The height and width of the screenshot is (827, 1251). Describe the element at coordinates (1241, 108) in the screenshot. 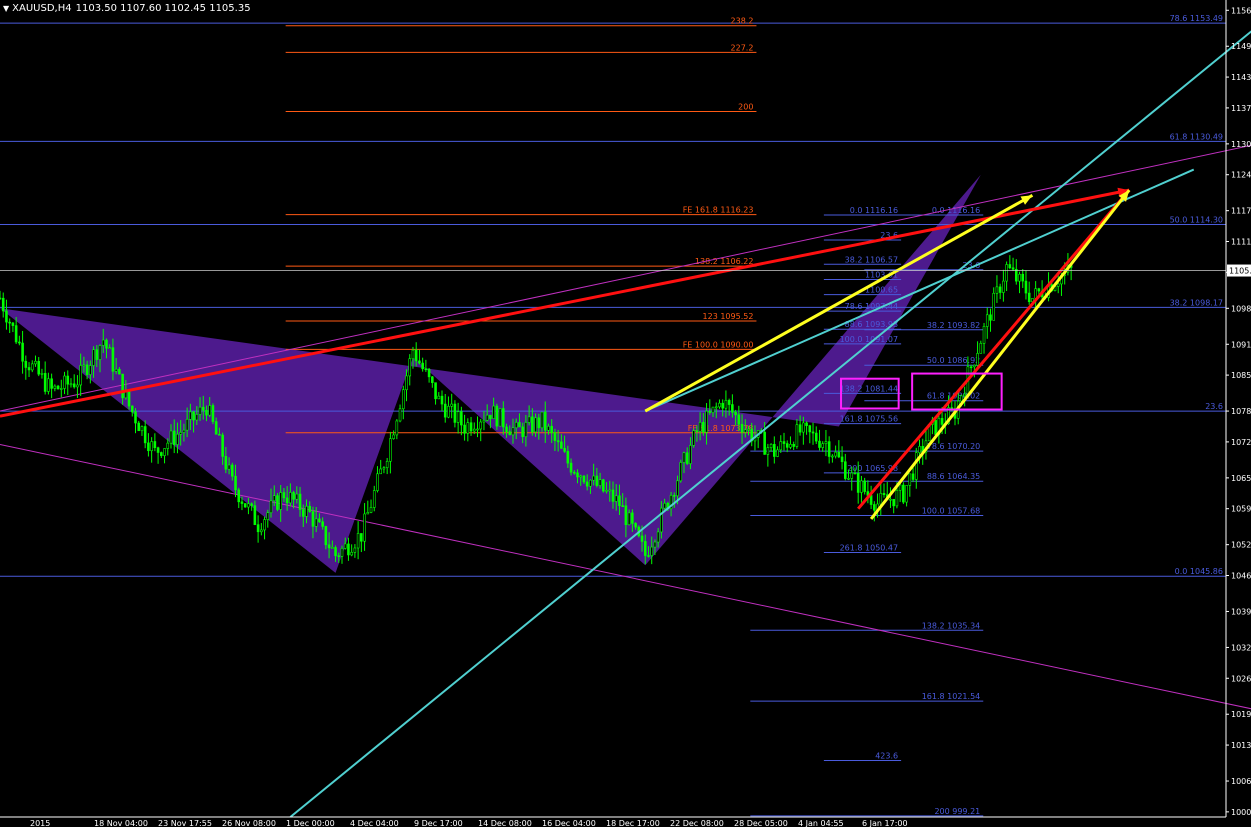

I see `price-tick-label: 1137.` at that location.